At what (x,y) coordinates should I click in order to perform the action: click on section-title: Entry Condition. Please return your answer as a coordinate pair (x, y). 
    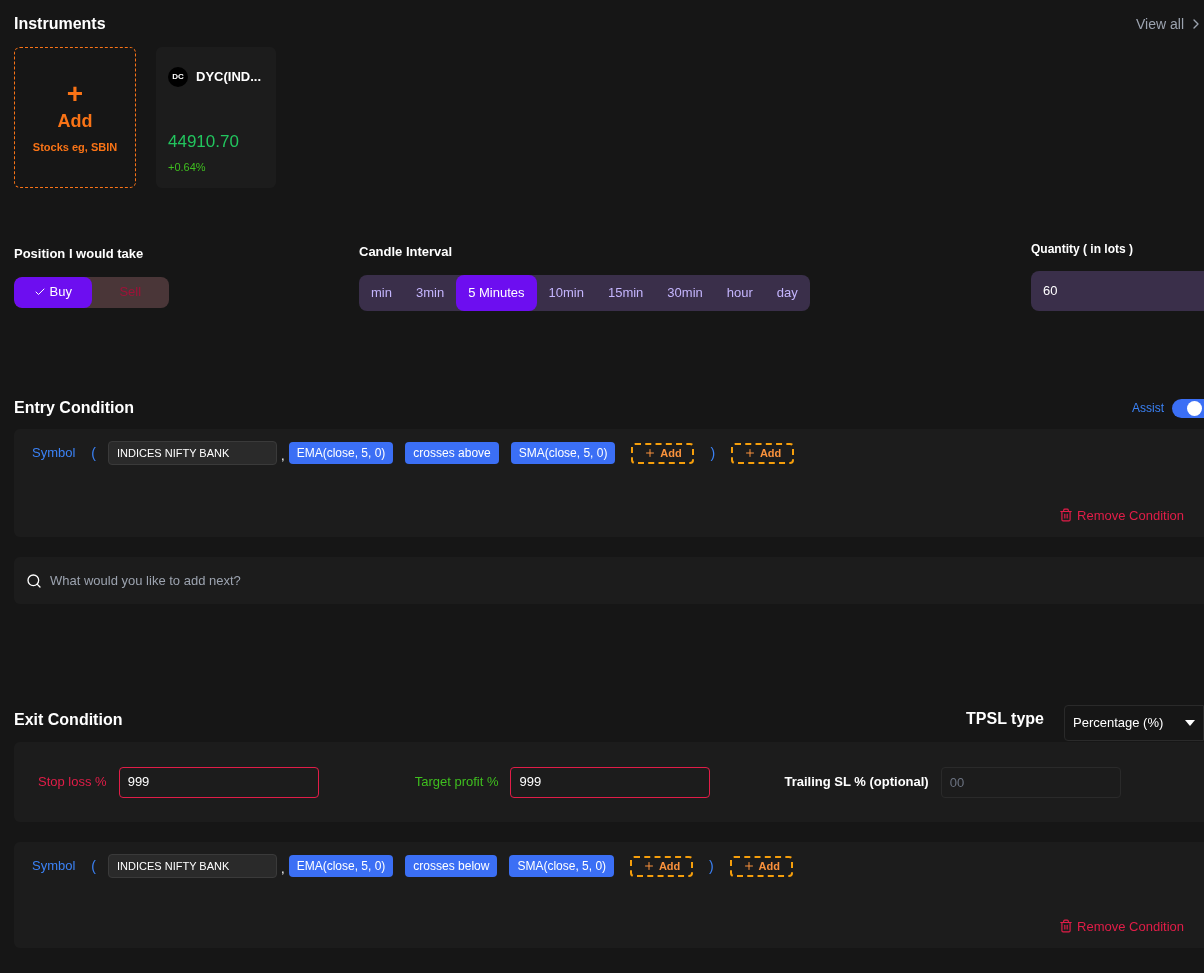
    Looking at the image, I should click on (74, 408).